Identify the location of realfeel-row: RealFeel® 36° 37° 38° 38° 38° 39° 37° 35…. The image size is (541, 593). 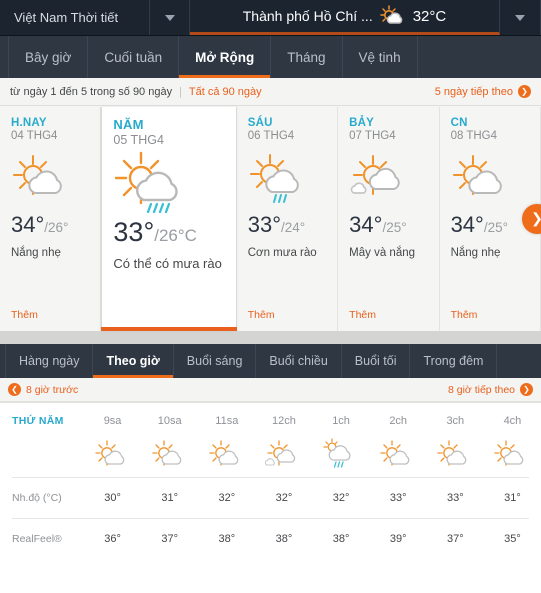
(270, 539).